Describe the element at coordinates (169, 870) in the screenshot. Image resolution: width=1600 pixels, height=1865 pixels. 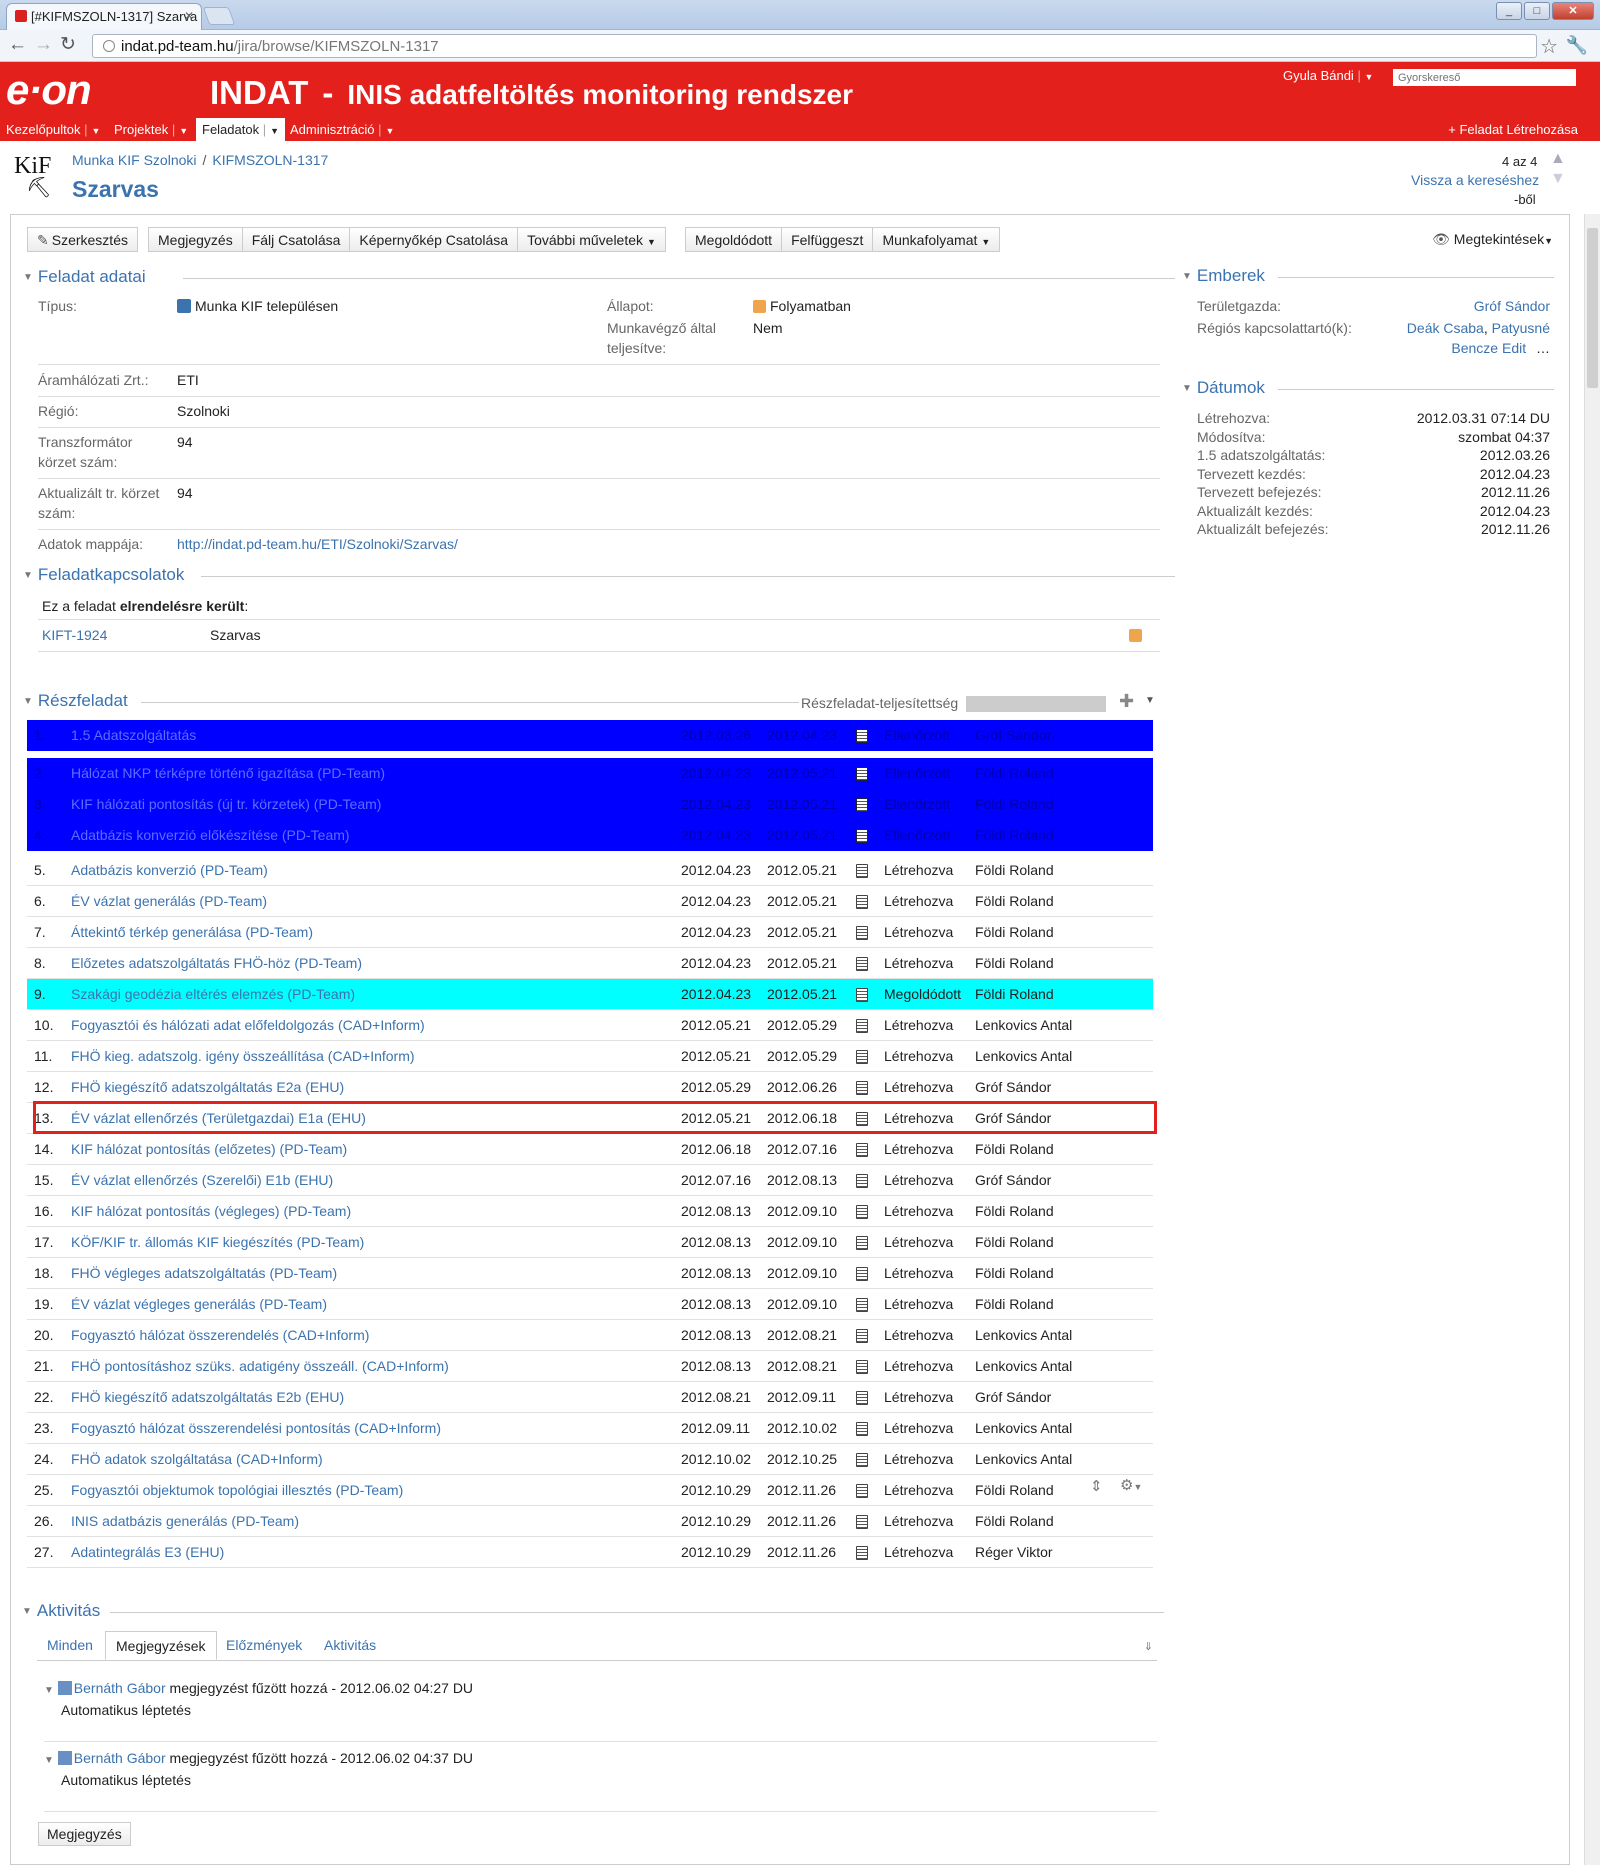
I see `subtask-summary-link: Adatbázis konverzió (PD-Team)` at that location.